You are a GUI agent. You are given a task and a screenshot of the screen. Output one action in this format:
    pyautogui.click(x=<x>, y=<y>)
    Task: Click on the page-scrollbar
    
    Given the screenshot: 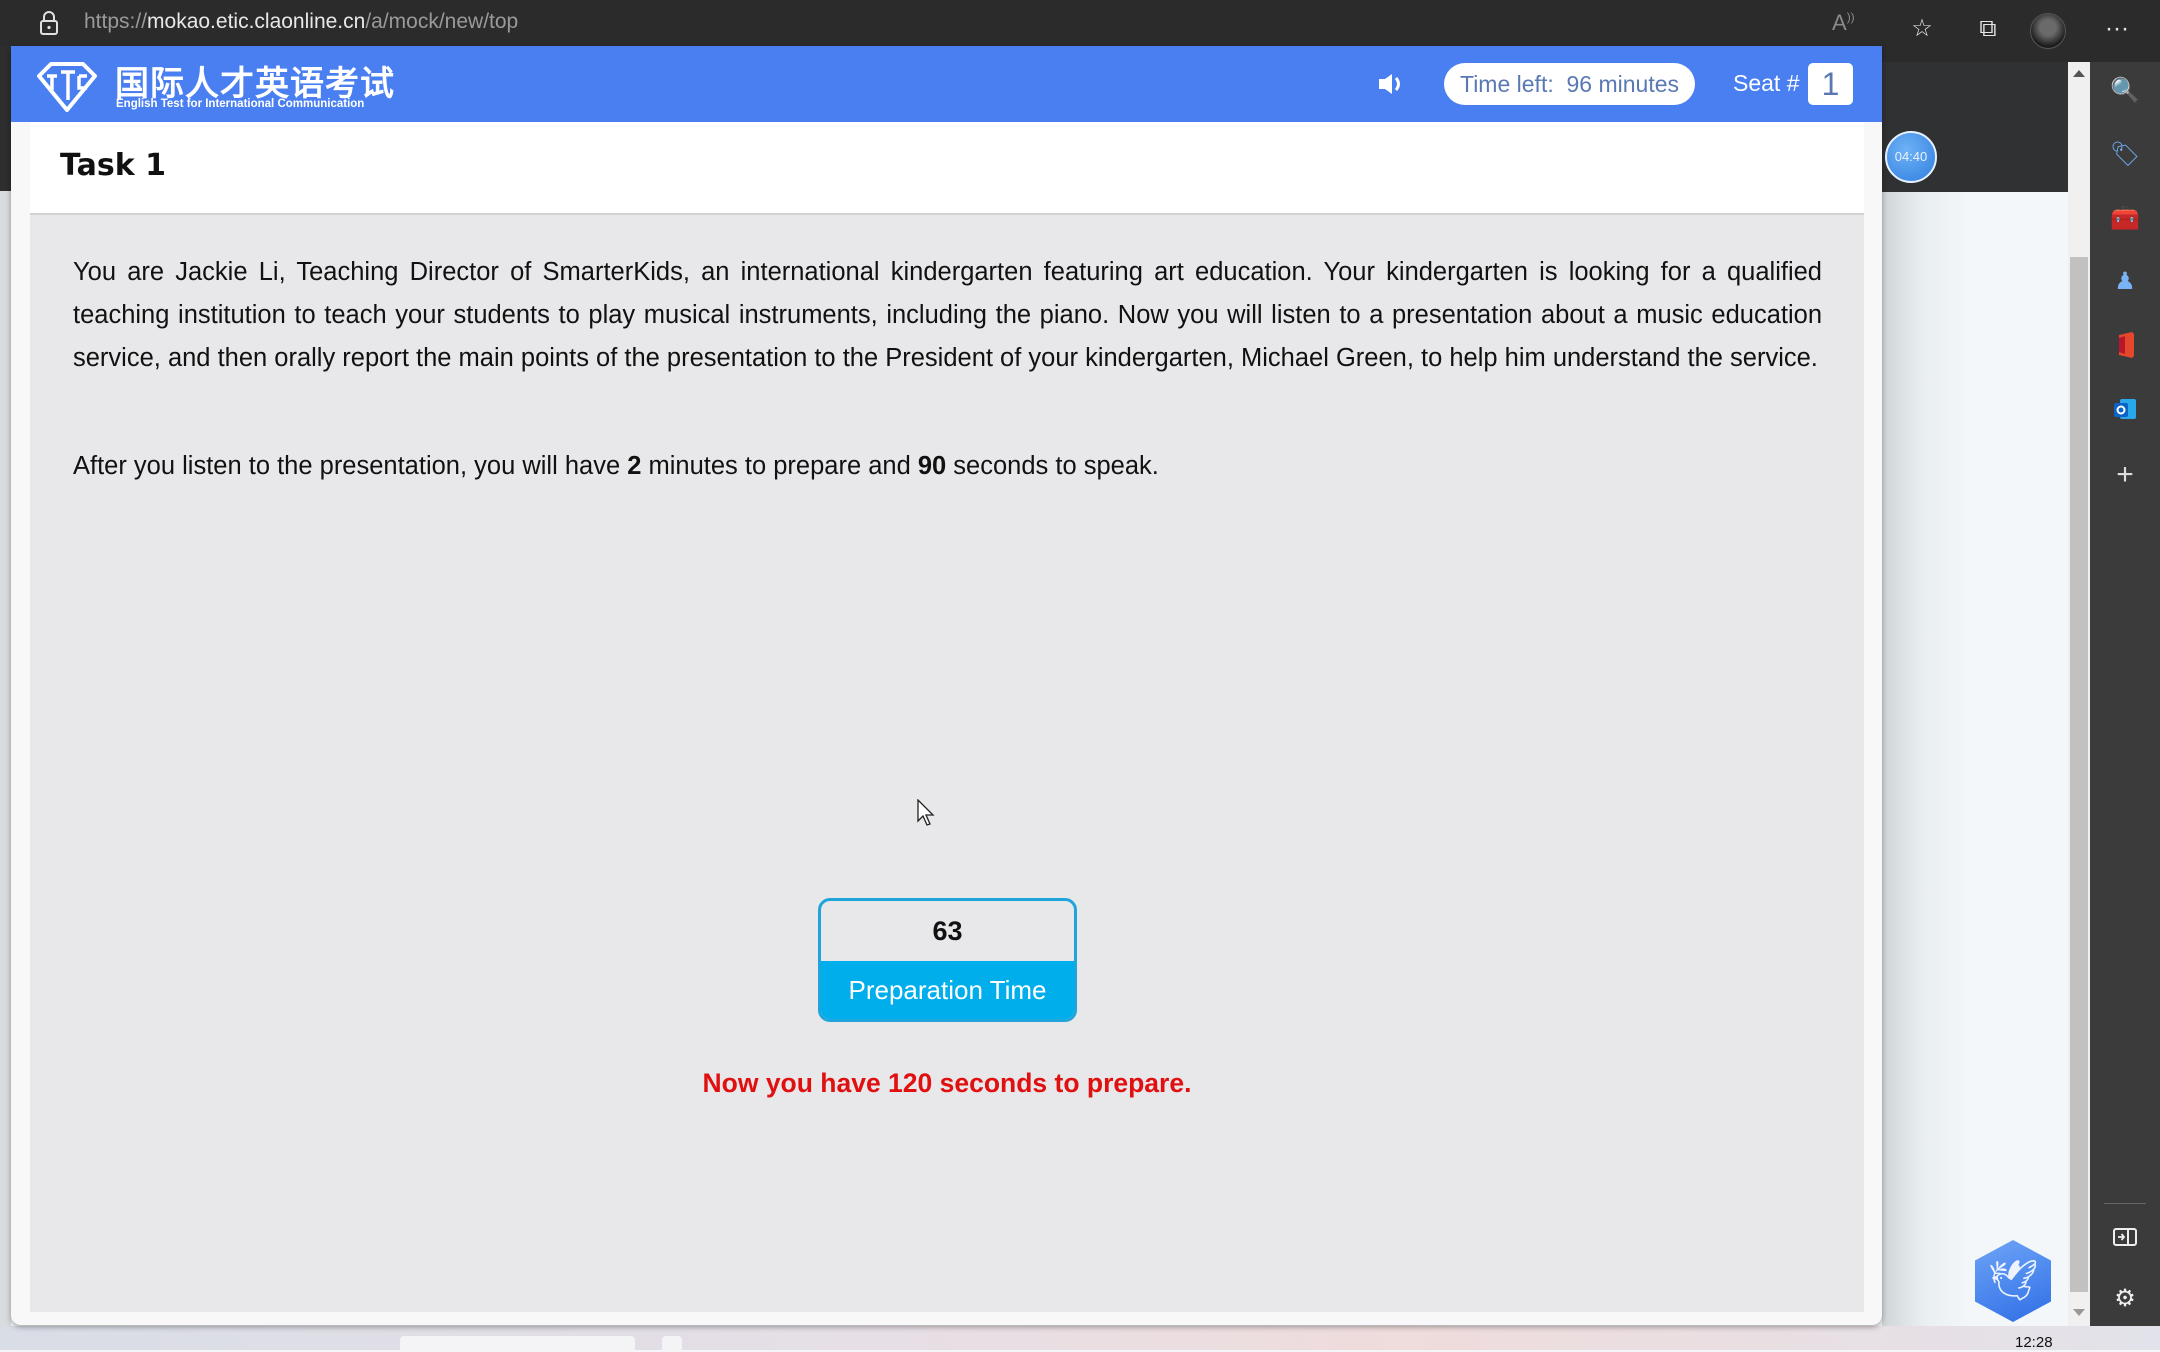 What is the action you would take?
    pyautogui.click(x=2079, y=694)
    